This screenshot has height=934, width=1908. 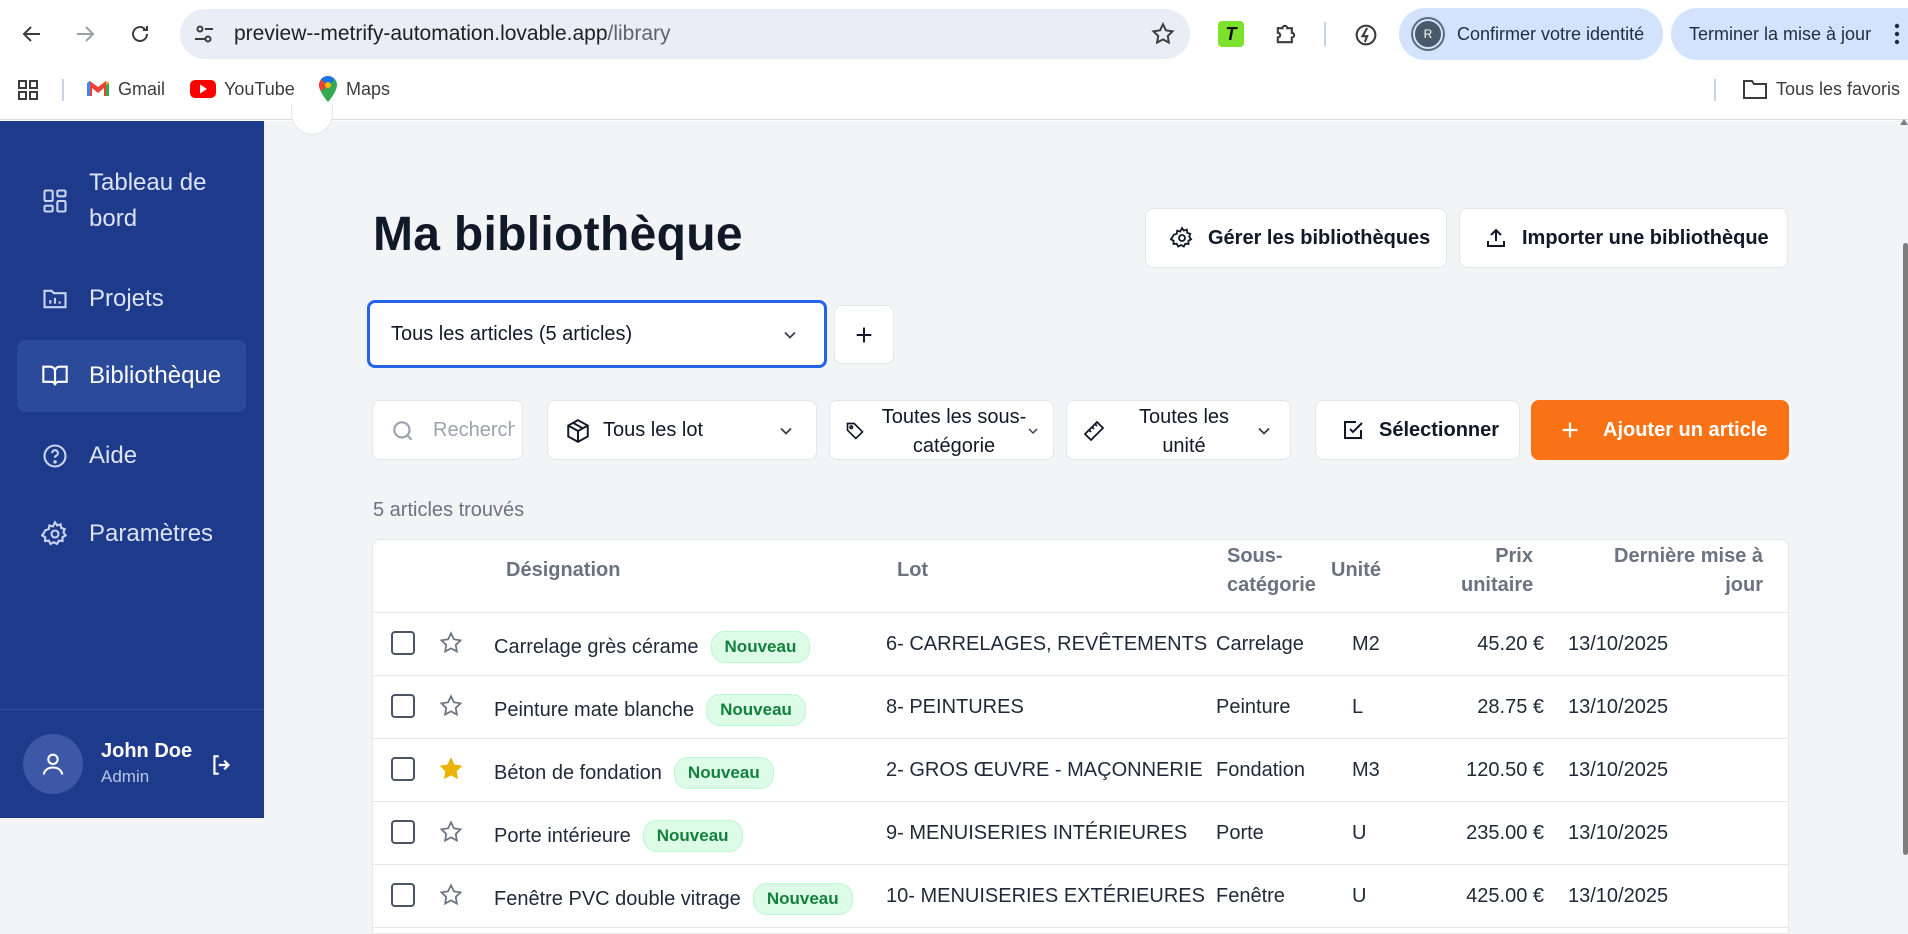 What do you see at coordinates (1505, 896) in the screenshot?
I see `row-price: 425.00 €` at bounding box center [1505, 896].